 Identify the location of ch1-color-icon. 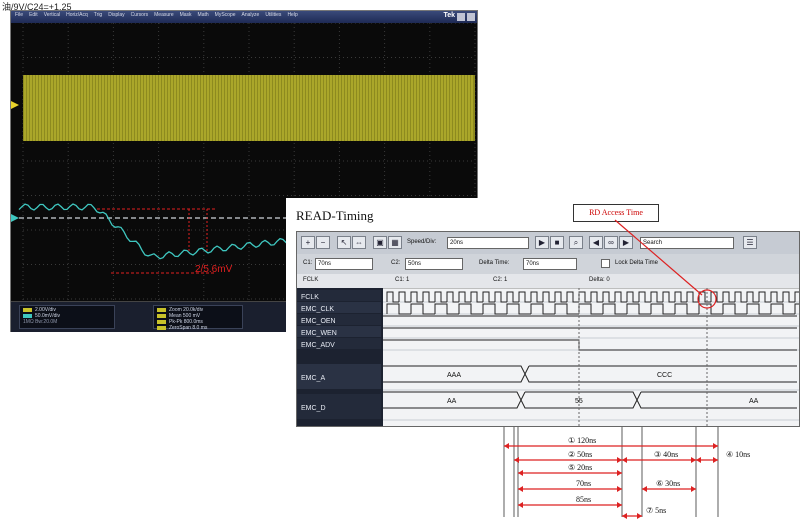
(27, 309).